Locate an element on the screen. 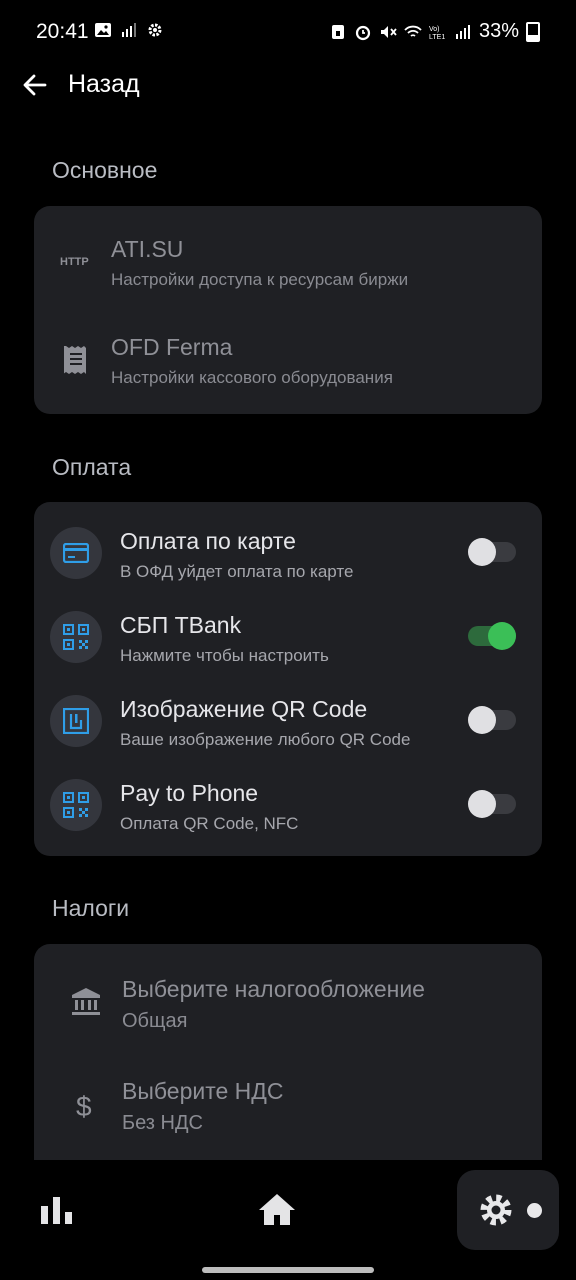  status-left-icons is located at coordinates (129, 30).